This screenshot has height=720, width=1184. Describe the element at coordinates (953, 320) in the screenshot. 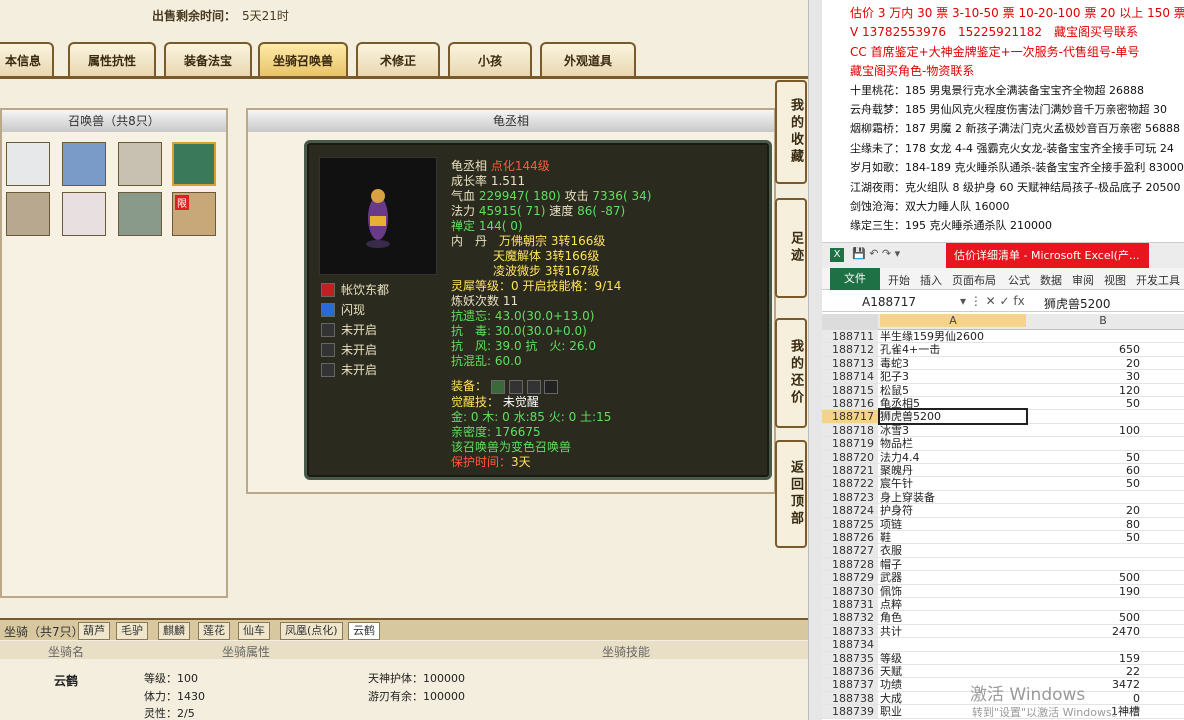

I see `col-header-a: A` at that location.